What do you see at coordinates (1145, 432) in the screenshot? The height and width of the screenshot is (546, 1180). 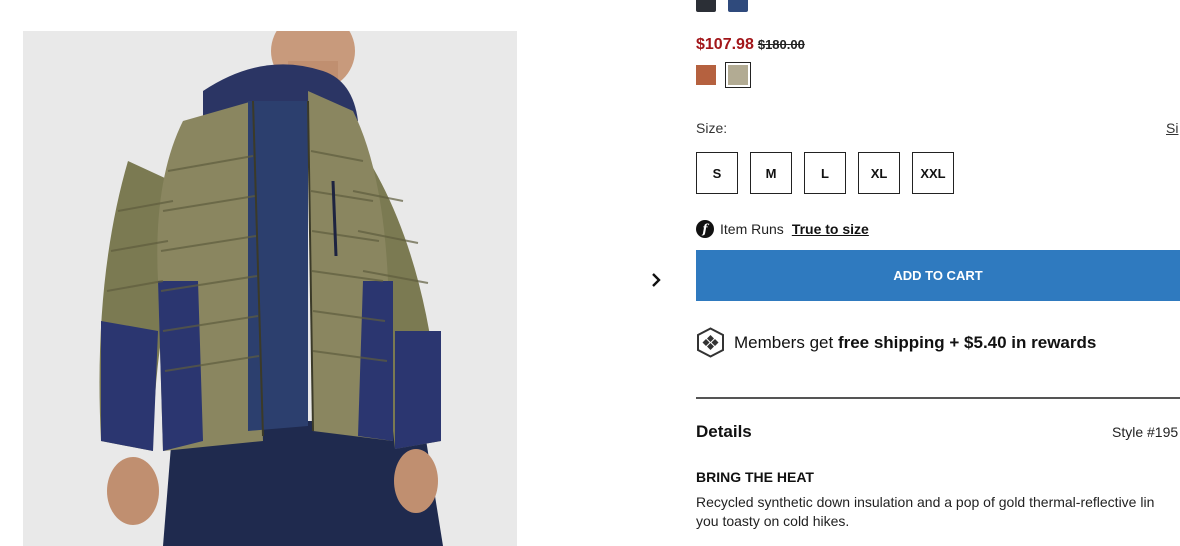 I see `style-number: Style #195` at bounding box center [1145, 432].